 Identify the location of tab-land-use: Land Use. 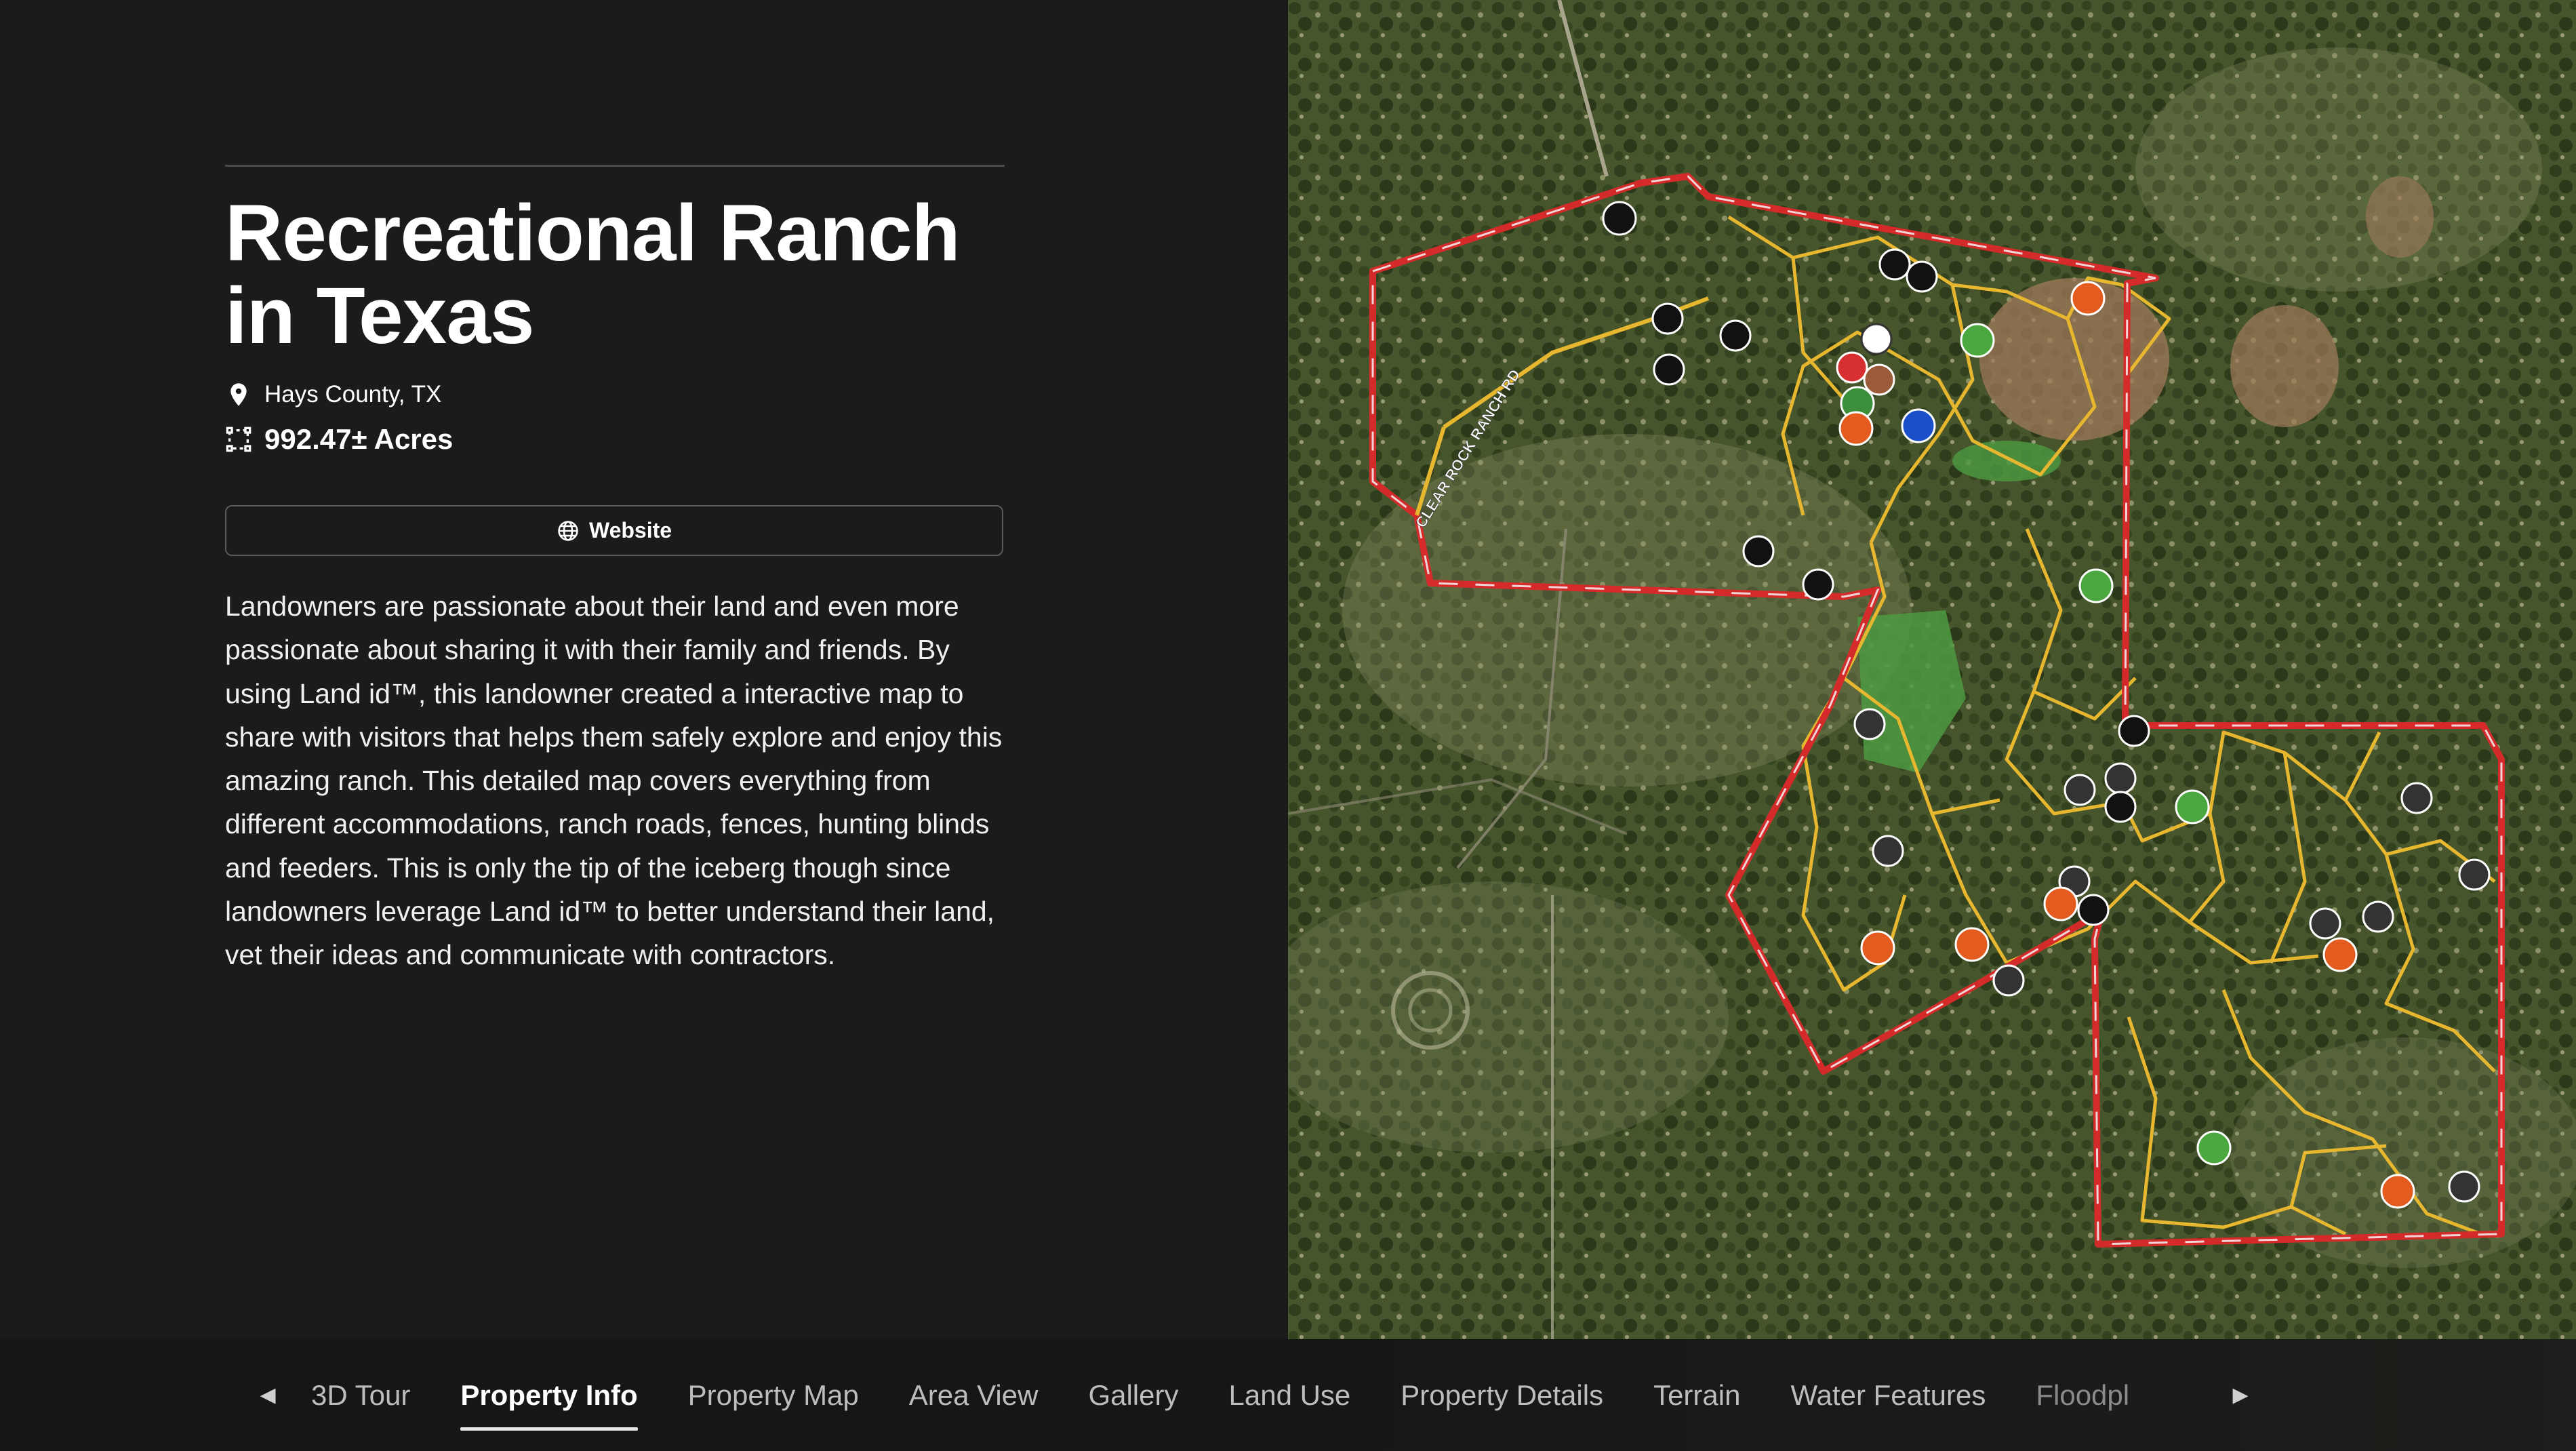
(1290, 1395).